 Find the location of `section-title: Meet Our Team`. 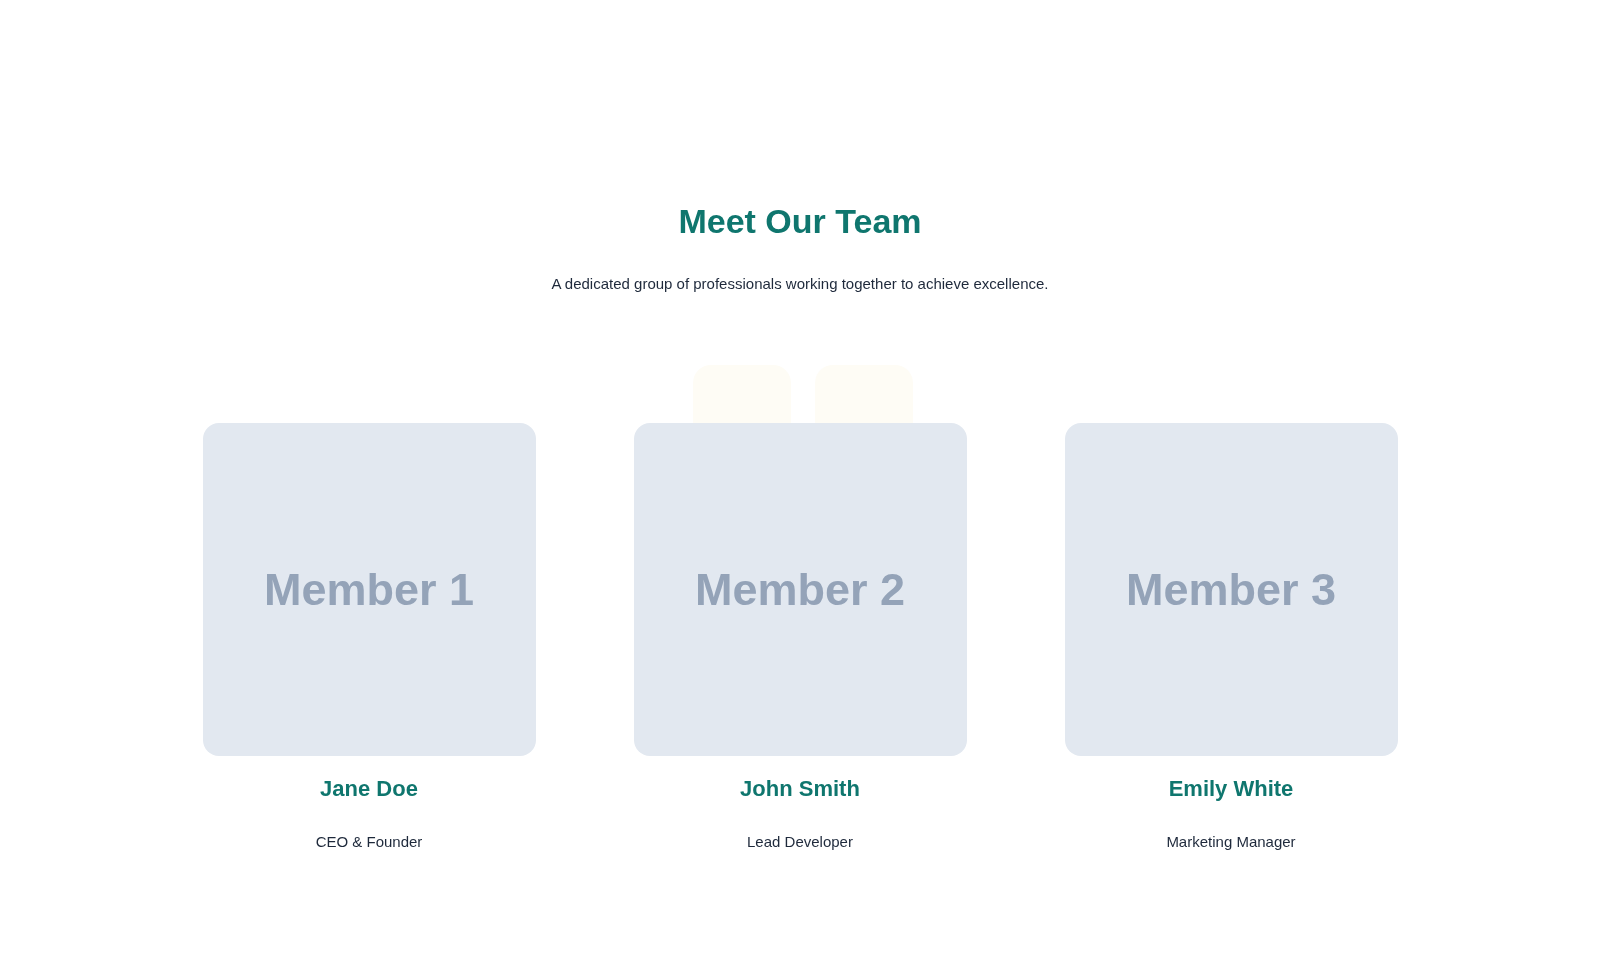

section-title: Meet Our Team is located at coordinates (800, 221).